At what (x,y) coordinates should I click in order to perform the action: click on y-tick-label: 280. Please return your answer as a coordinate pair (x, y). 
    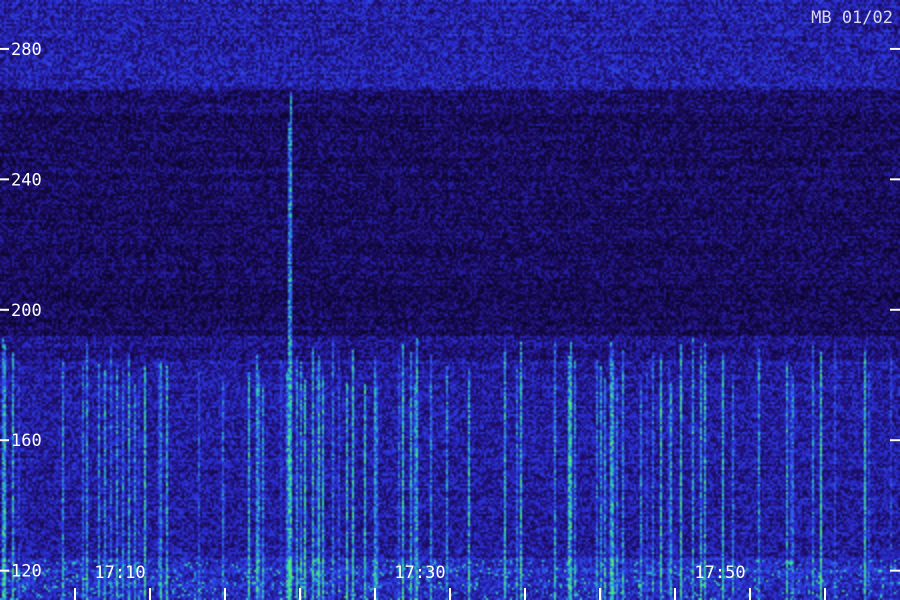
    Looking at the image, I should click on (26, 50).